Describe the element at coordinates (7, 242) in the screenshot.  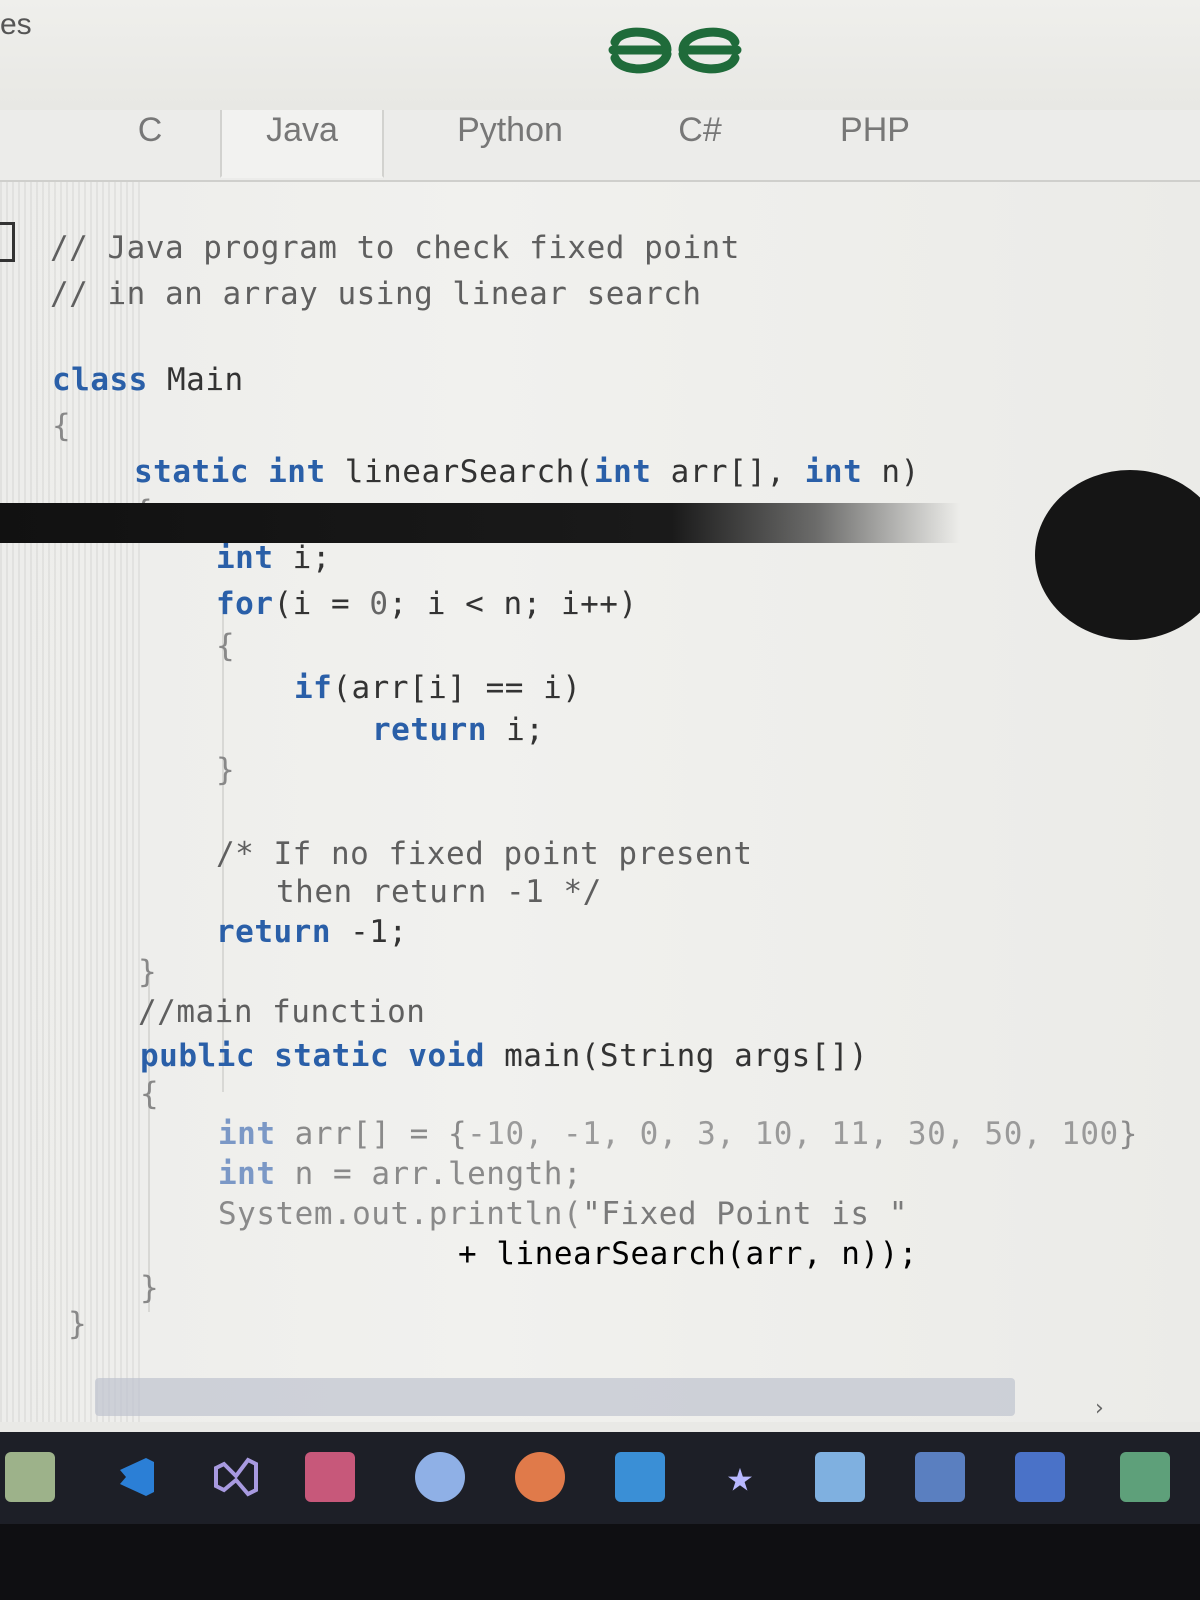
I see `fold-marker` at that location.